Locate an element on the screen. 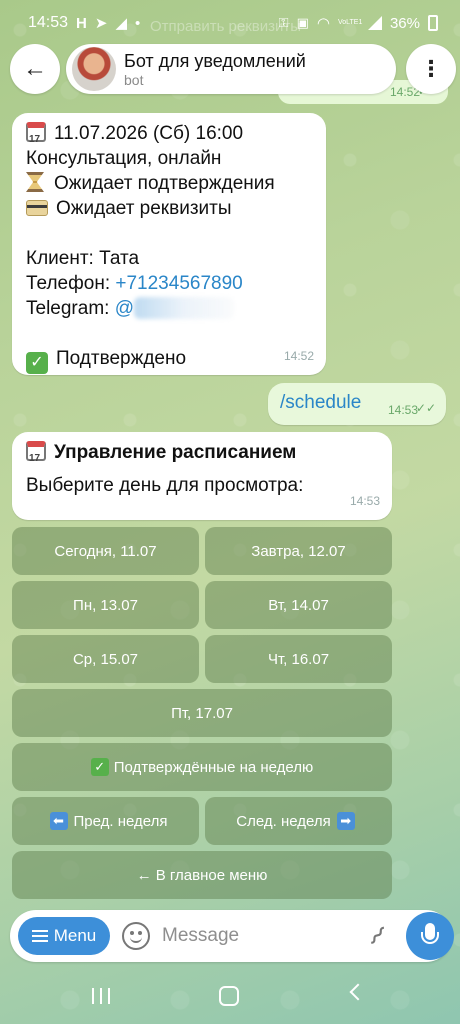  redacted-username is located at coordinates (184, 308).